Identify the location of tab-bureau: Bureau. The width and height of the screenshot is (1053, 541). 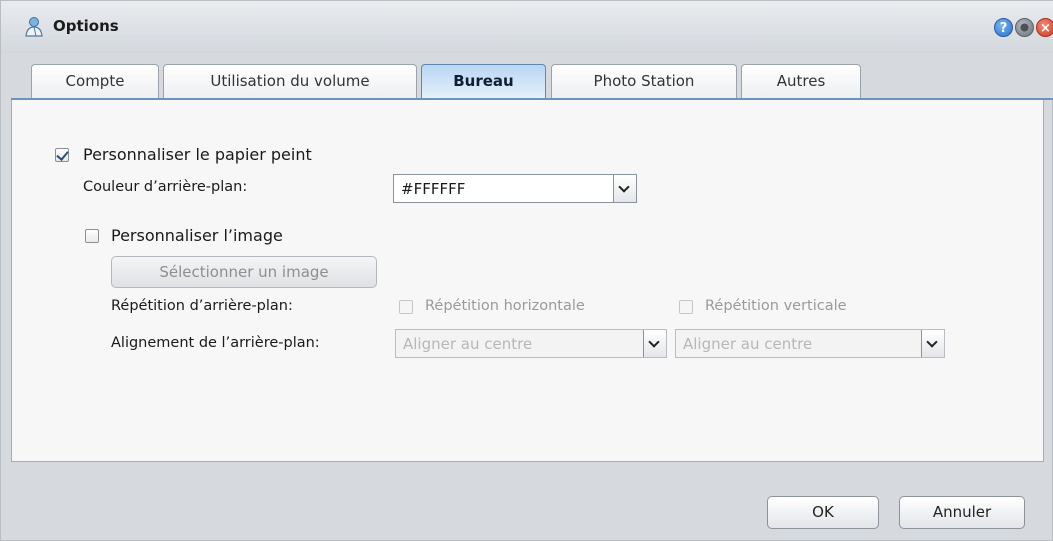
(483, 83).